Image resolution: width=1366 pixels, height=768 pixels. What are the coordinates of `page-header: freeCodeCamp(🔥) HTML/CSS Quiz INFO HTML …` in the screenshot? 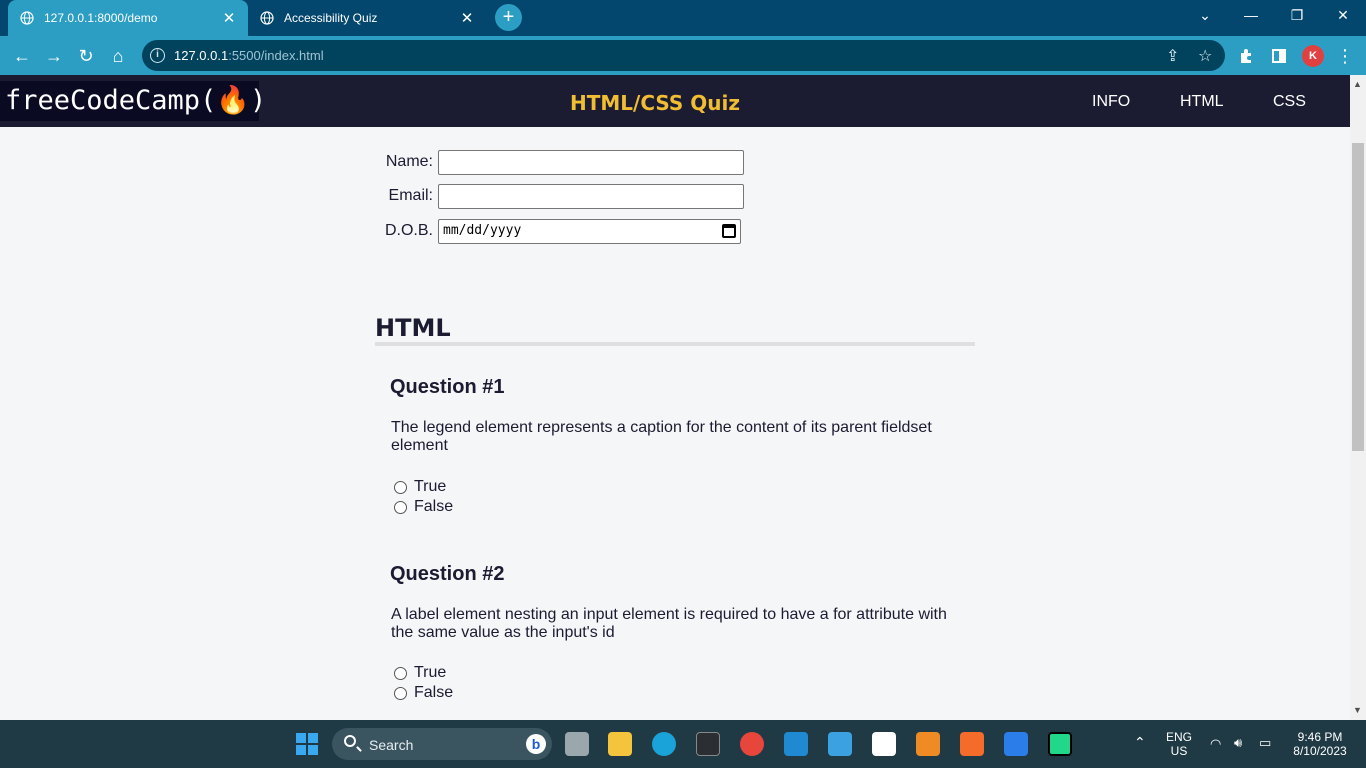 It's located at (675, 101).